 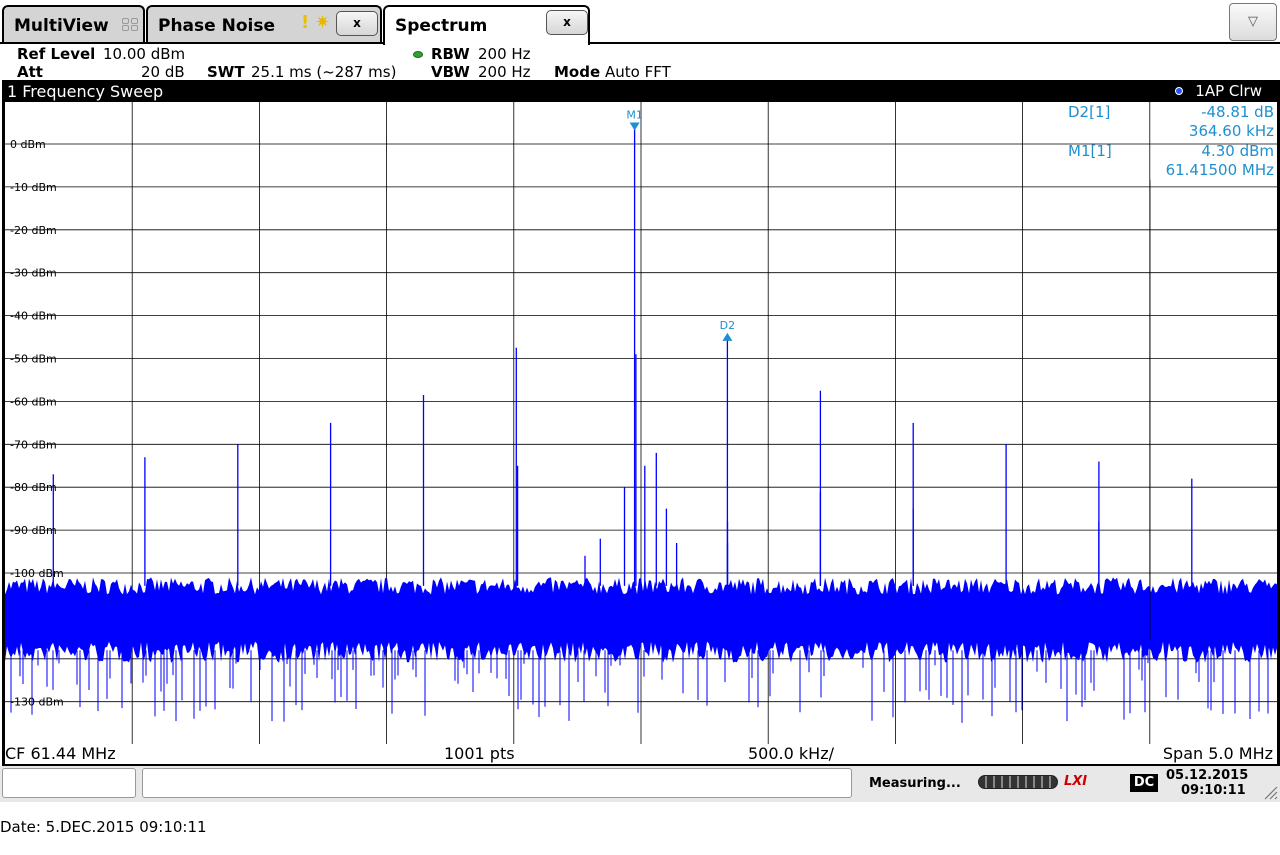 I want to click on tab-spectrum: Spectrum x, so click(x=486, y=25).